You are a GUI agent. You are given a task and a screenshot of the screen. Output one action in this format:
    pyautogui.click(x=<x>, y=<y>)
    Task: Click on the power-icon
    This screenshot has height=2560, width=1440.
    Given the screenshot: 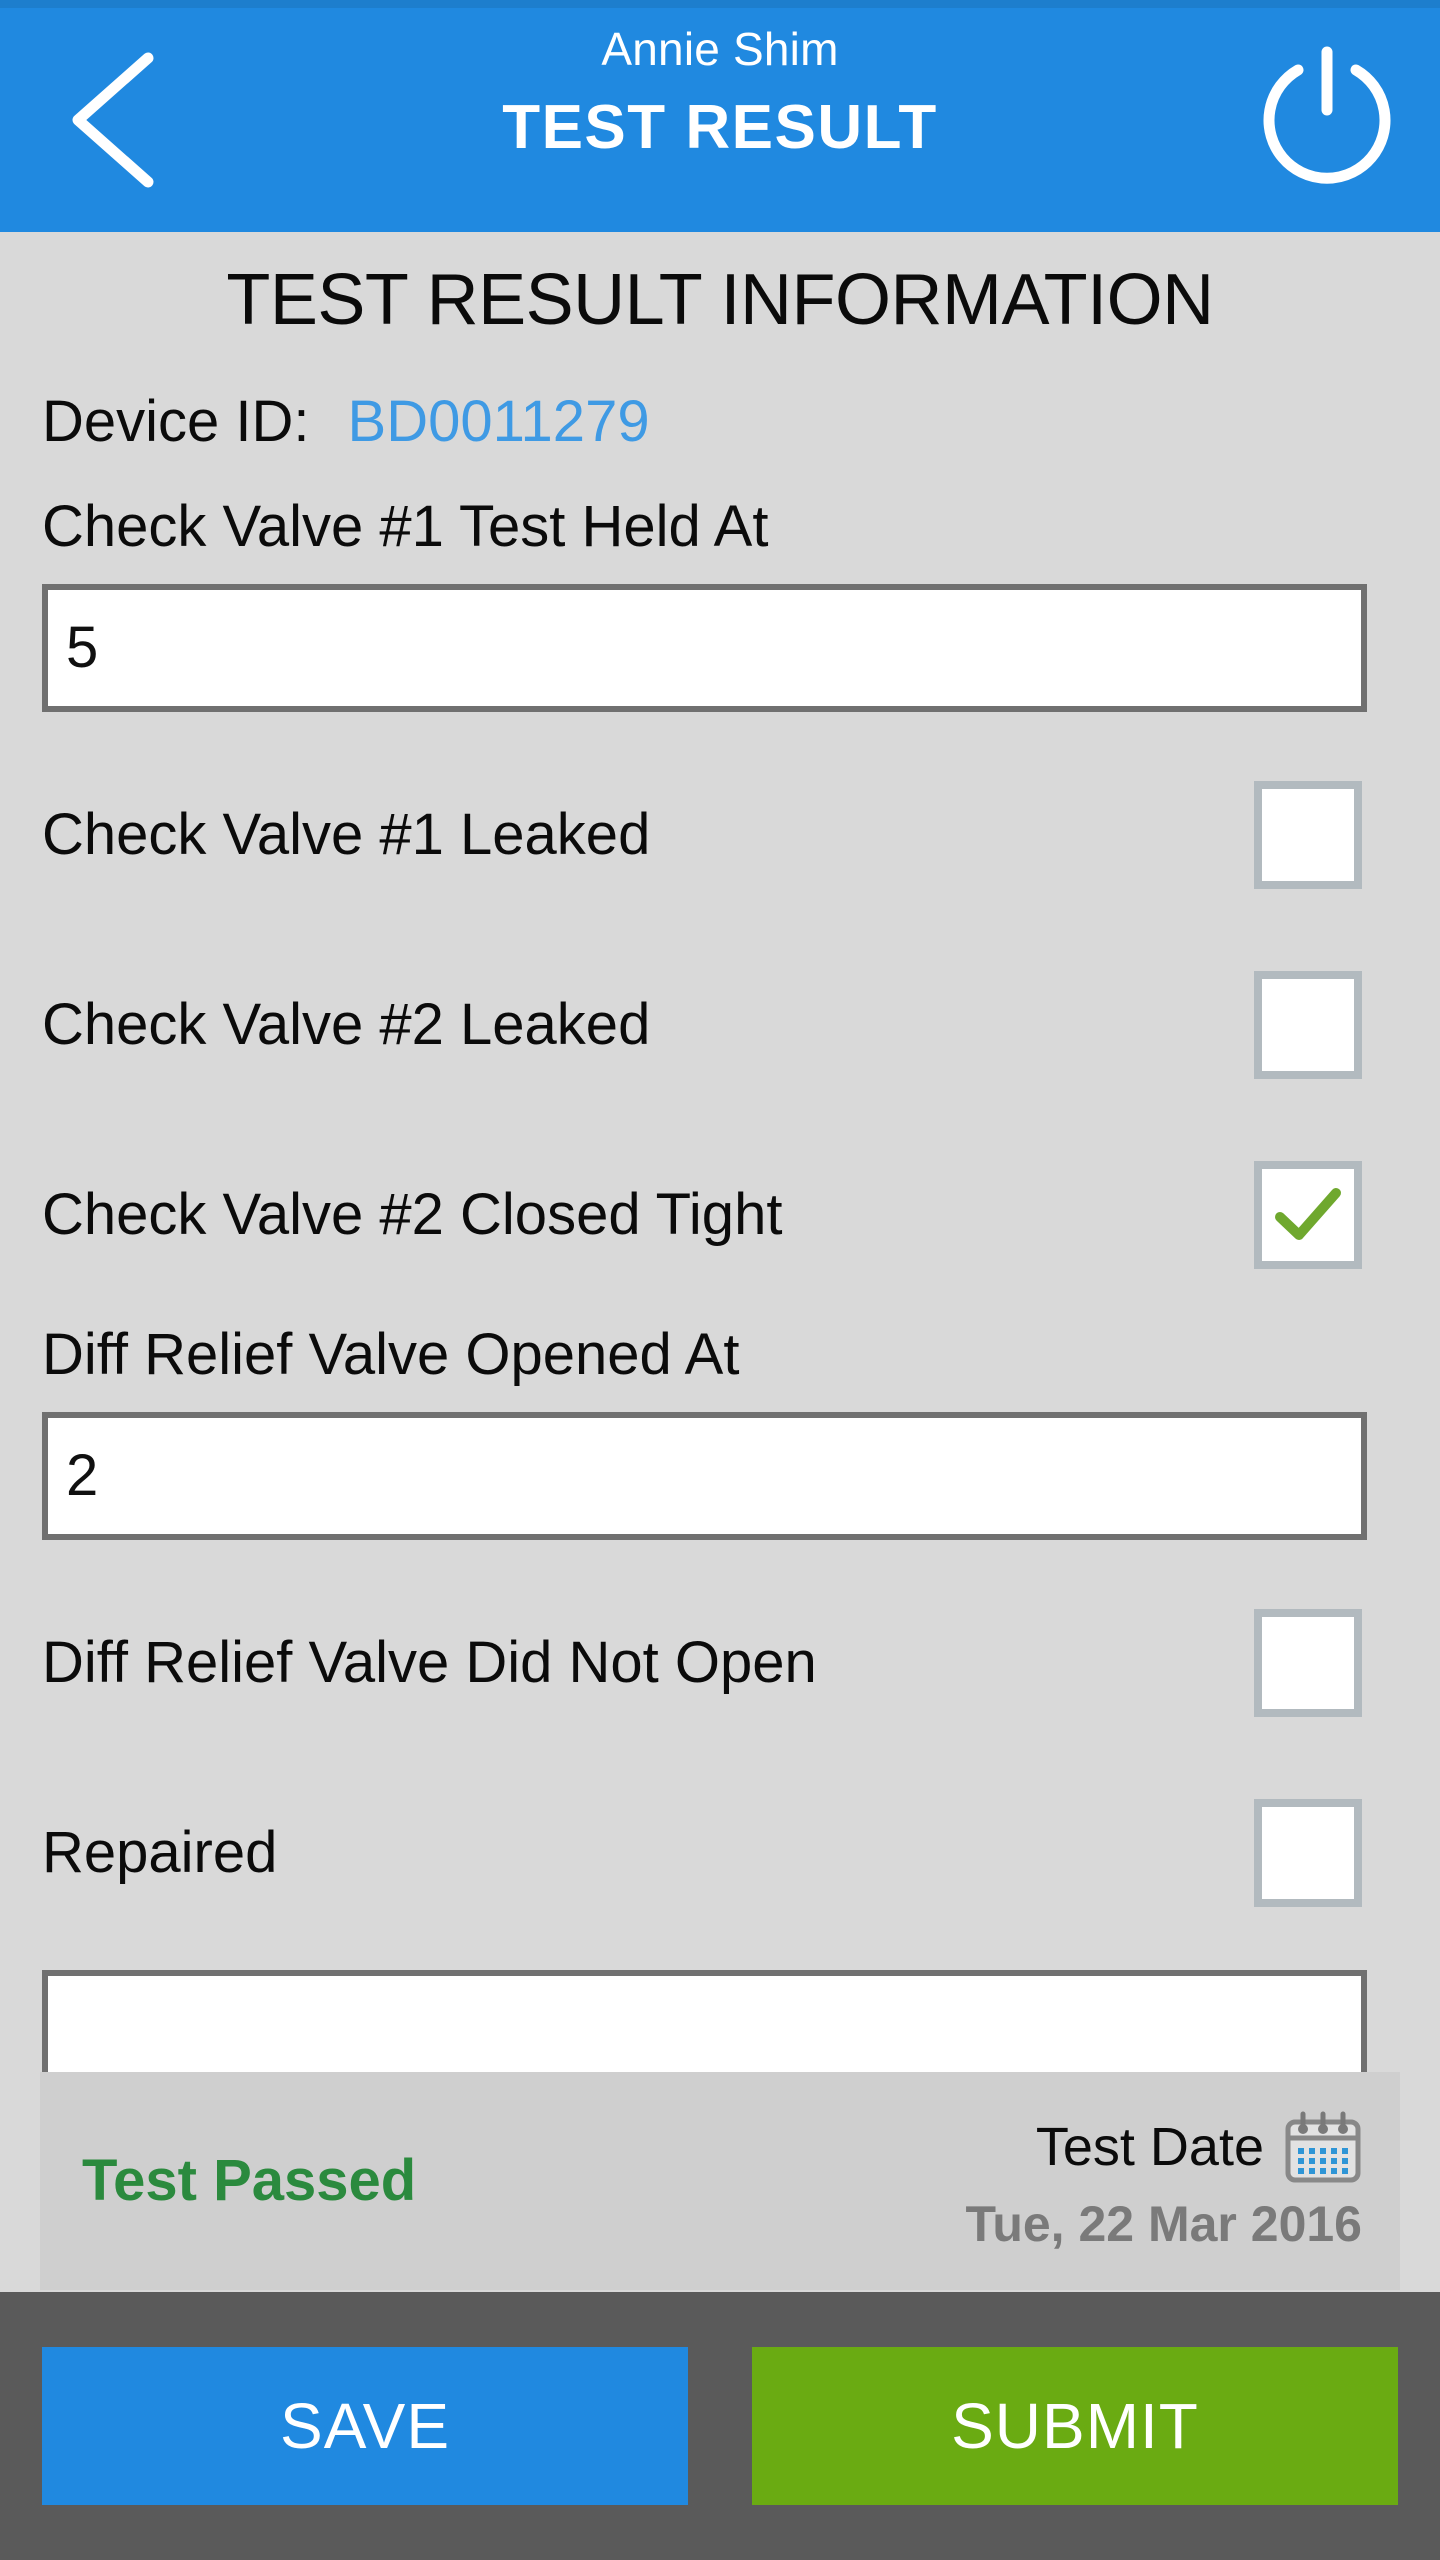 What is the action you would take?
    pyautogui.click(x=1327, y=115)
    